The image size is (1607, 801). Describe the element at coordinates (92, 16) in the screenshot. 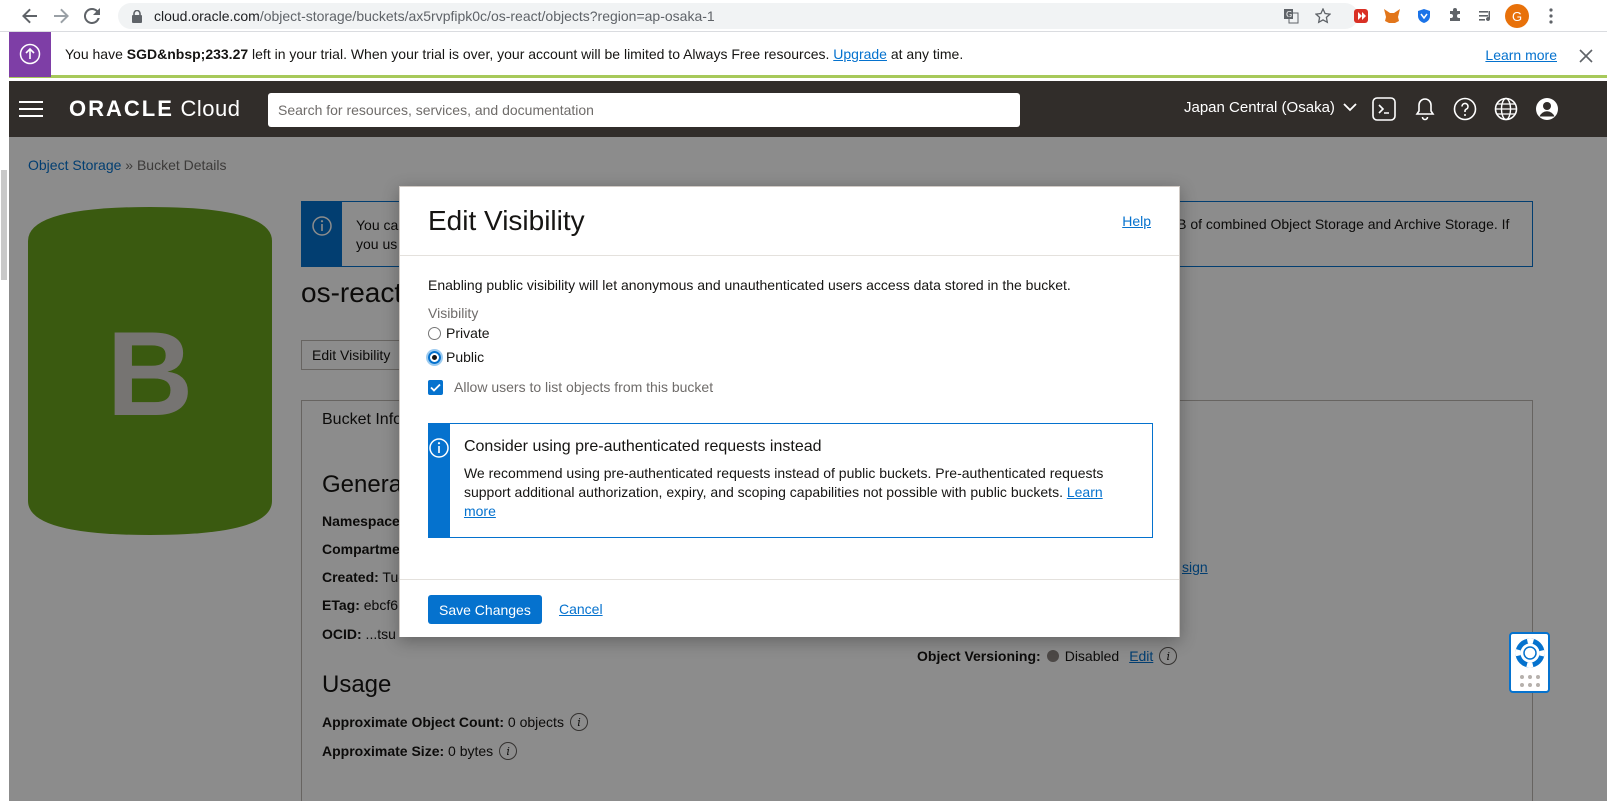

I see `reload-icon` at that location.